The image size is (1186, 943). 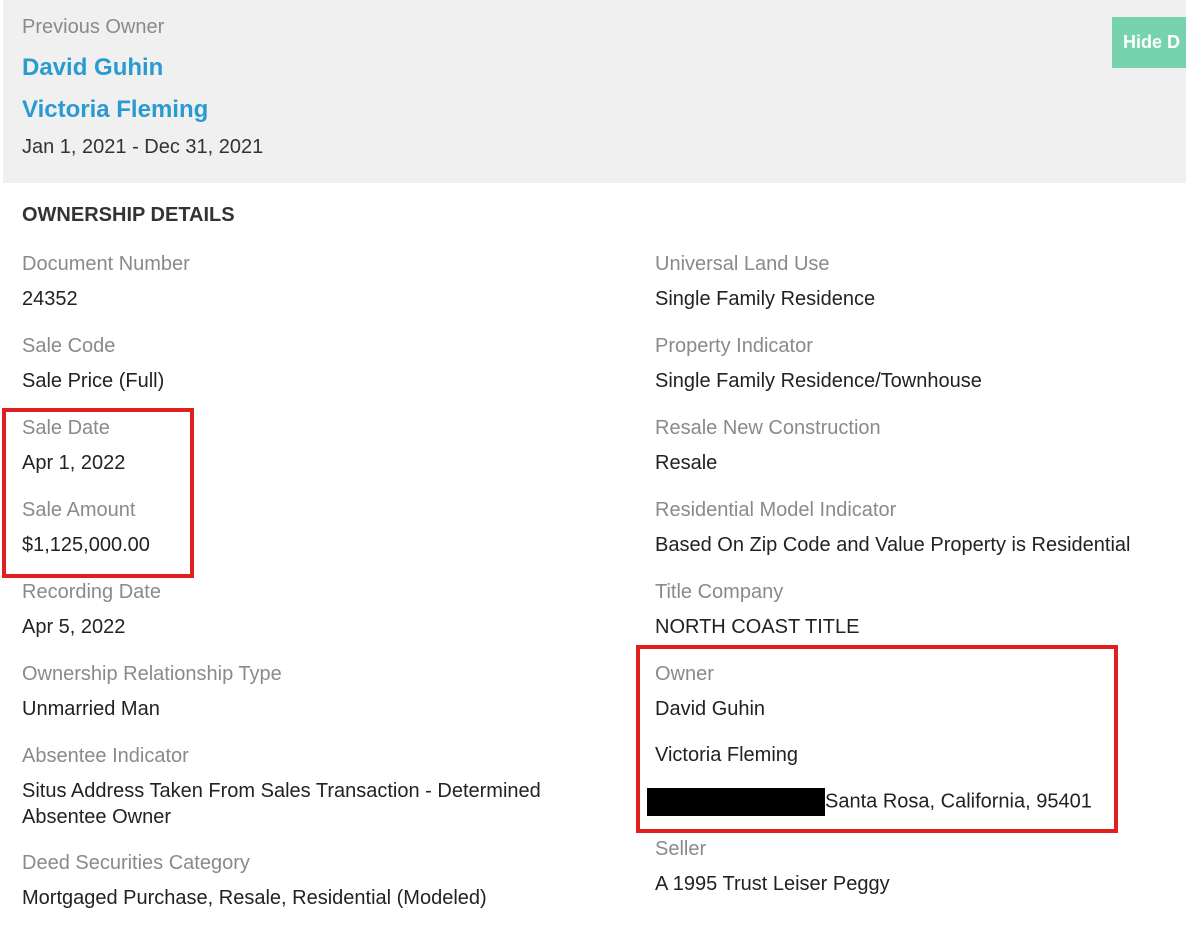 What do you see at coordinates (106, 282) in the screenshot?
I see `field-document-number: Document Number 24352` at bounding box center [106, 282].